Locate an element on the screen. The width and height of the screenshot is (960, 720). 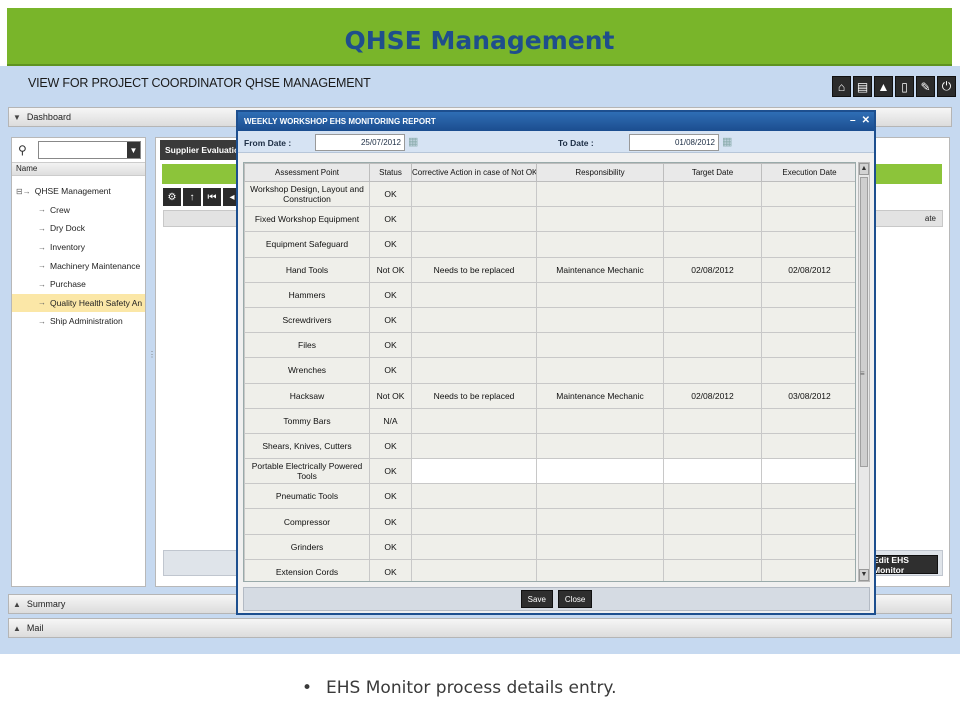
edit-icon: ✎ is located at coordinates (925, 86).